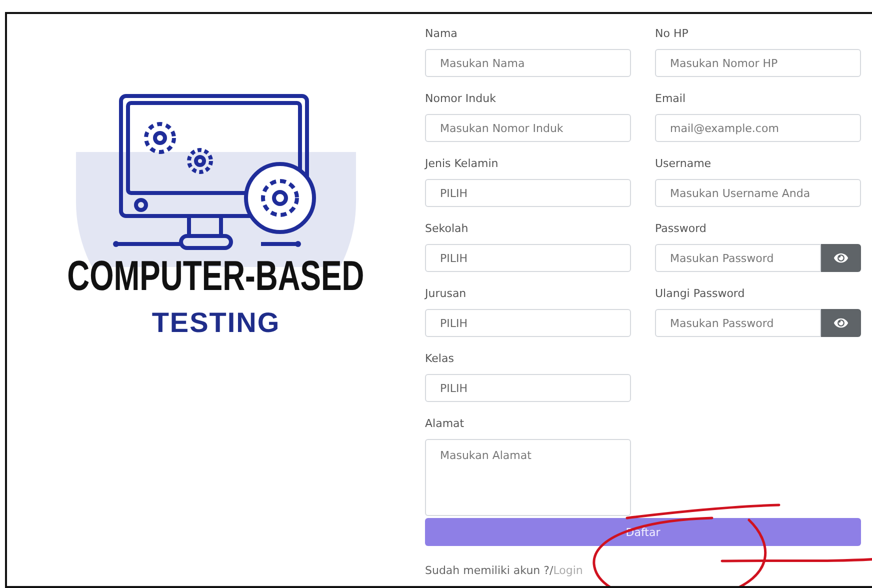  Describe the element at coordinates (489, 570) in the screenshot. I see `login-prompt: Sudah memiliki akun ?/` at that location.